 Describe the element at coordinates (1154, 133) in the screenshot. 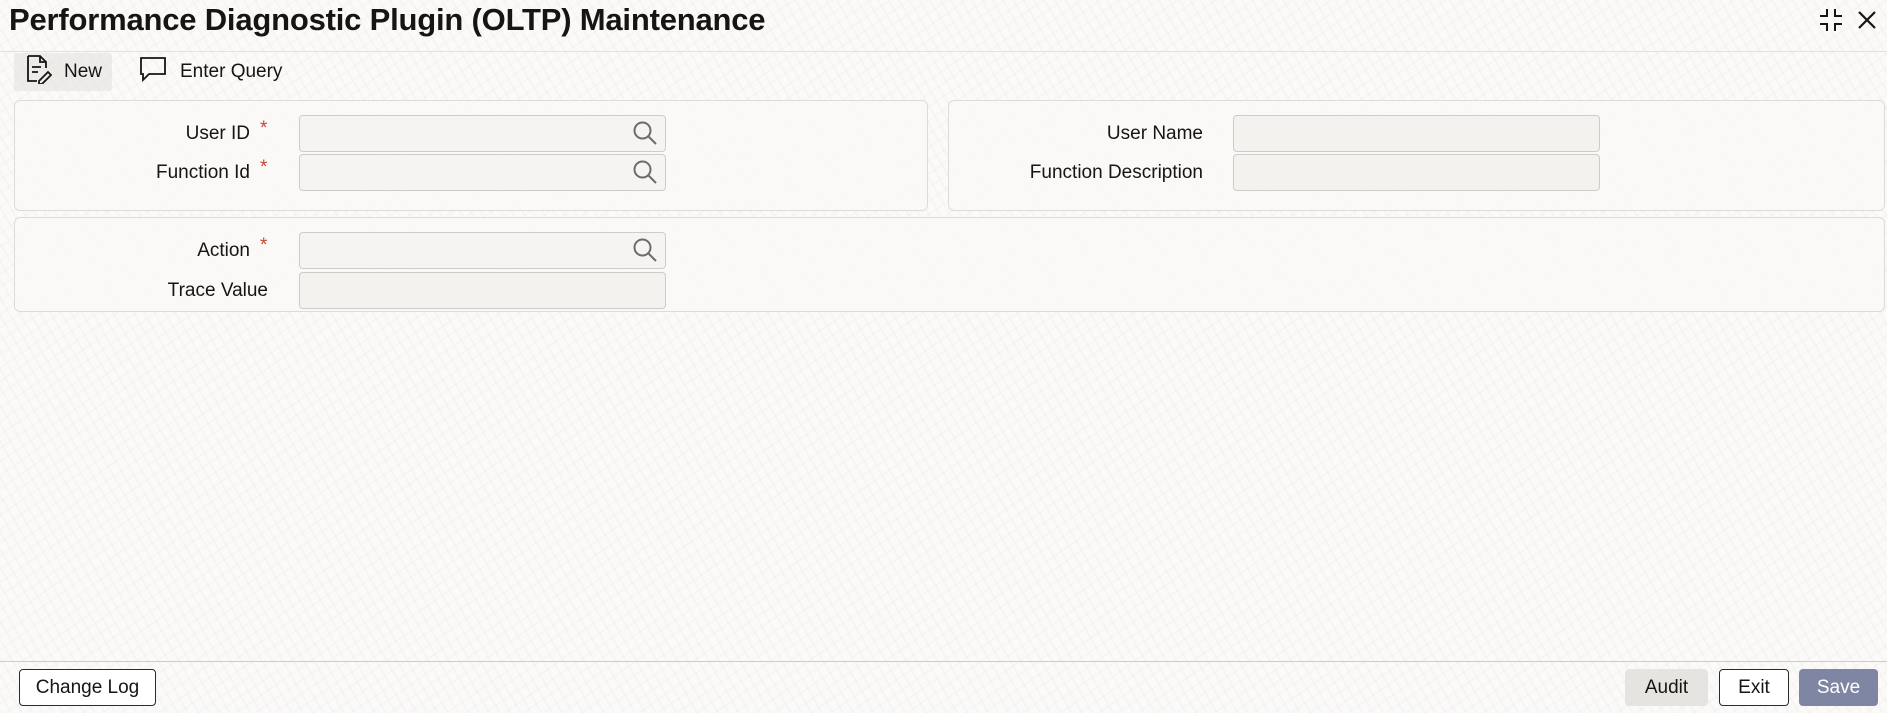

I see `user-name-label: User Name` at that location.